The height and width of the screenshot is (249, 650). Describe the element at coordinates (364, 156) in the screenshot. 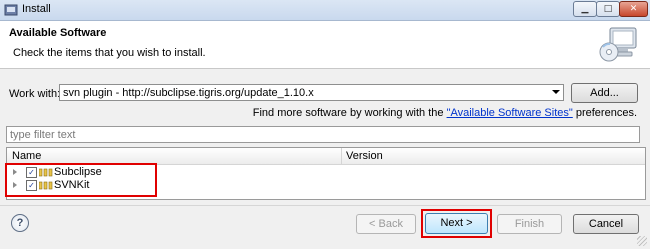

I see `column-header-version: Version` at that location.